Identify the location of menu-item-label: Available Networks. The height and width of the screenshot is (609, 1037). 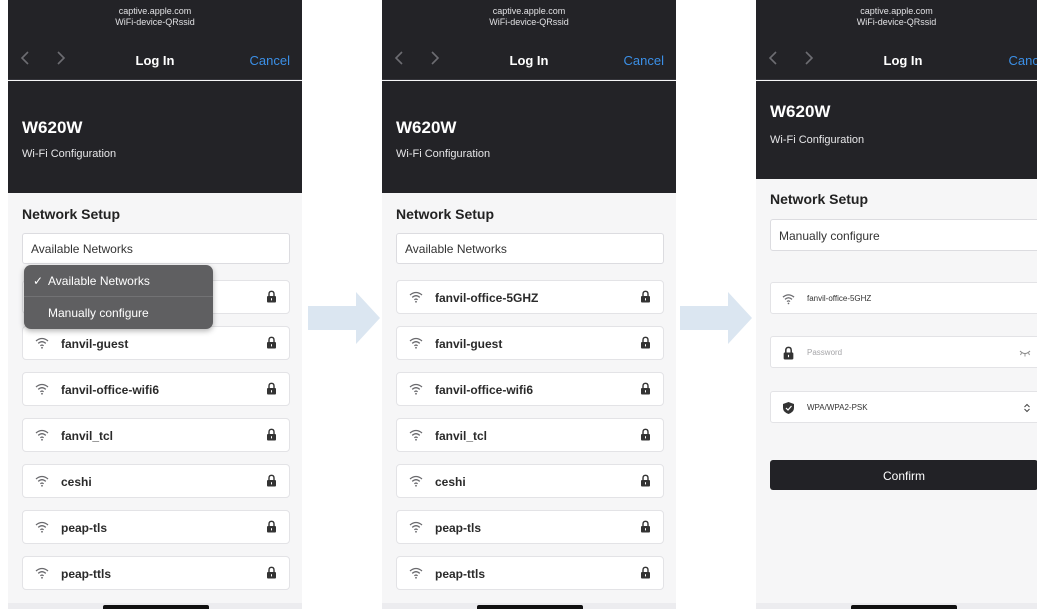
(99, 281).